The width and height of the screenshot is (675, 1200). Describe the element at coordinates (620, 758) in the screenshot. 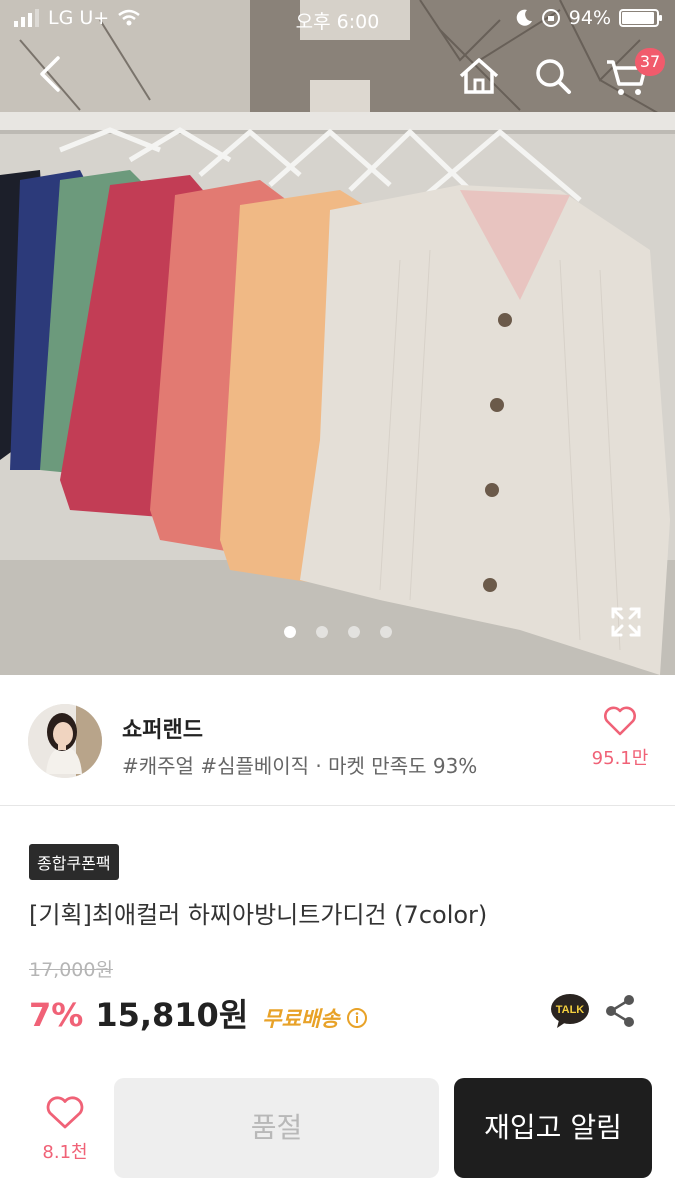

I see `store-like-count: 95.1만` at that location.